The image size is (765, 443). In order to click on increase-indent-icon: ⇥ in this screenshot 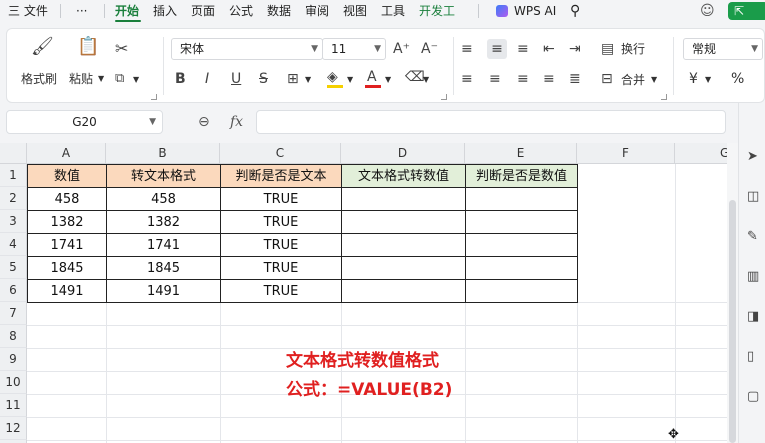, I will do `click(575, 49)`.